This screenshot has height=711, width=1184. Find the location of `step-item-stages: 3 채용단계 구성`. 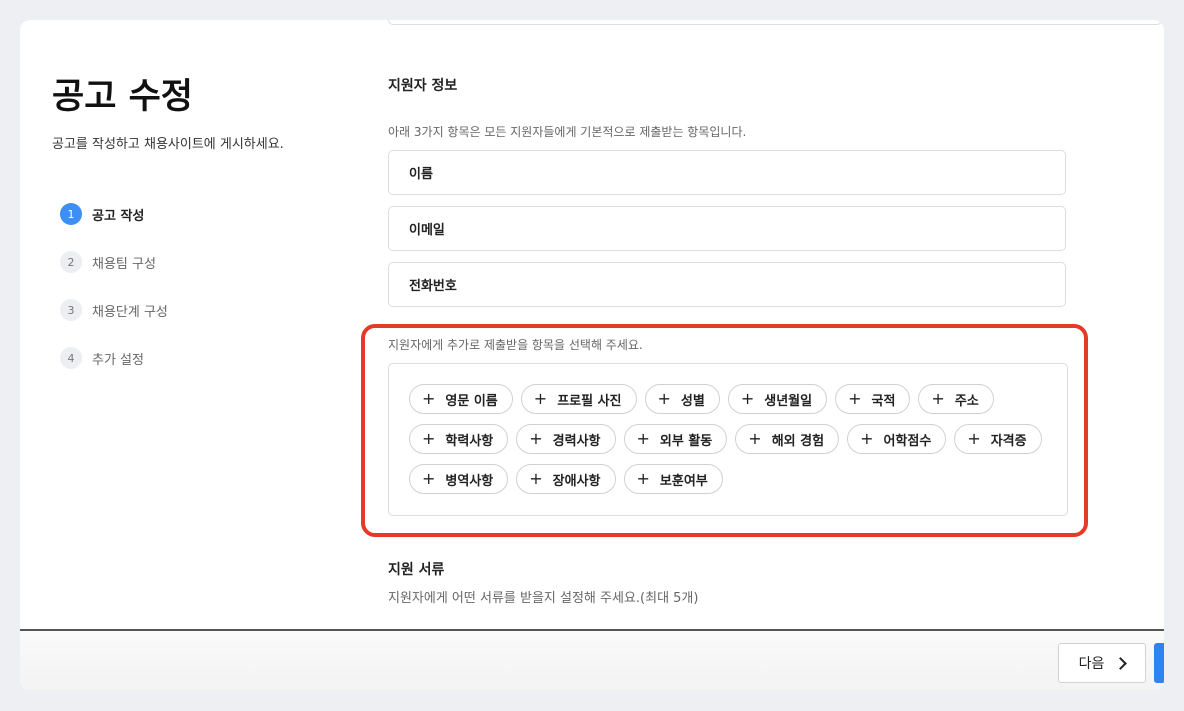

step-item-stages: 3 채용단계 구성 is located at coordinates (114, 310).